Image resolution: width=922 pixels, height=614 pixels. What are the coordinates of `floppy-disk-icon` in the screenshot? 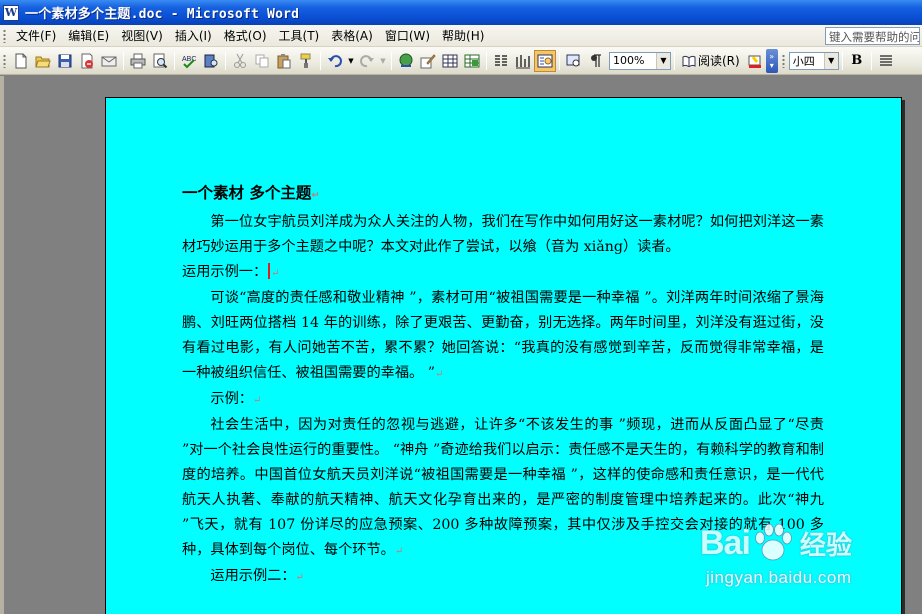 It's located at (65, 60).